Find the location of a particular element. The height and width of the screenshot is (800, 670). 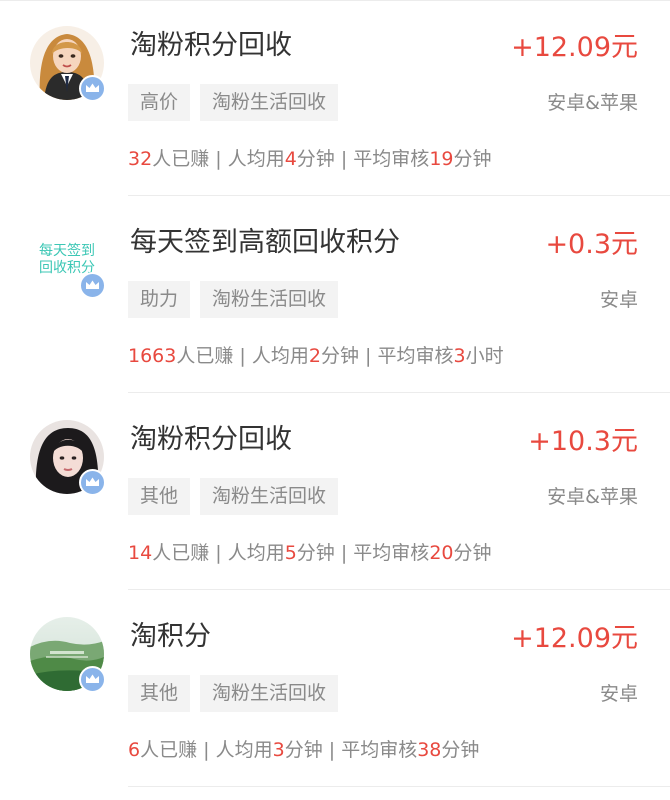

earned-count: 14 is located at coordinates (140, 553).